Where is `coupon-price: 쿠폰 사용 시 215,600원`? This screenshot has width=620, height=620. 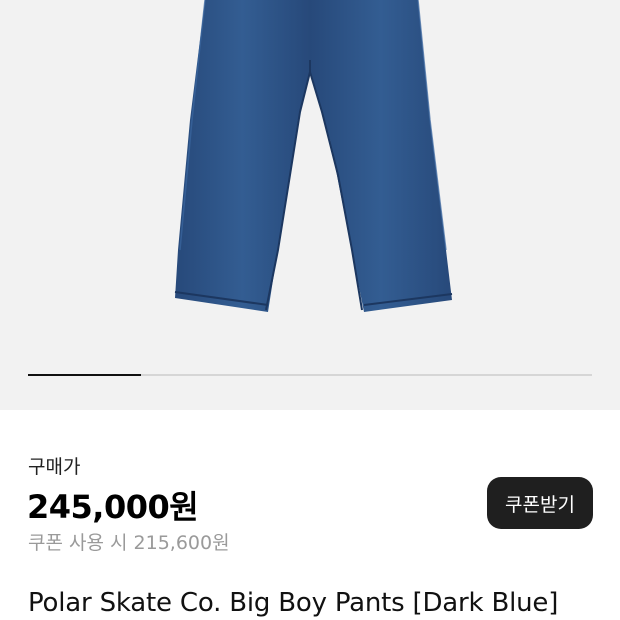
coupon-price: 쿠폰 사용 시 215,600원 is located at coordinates (129, 543).